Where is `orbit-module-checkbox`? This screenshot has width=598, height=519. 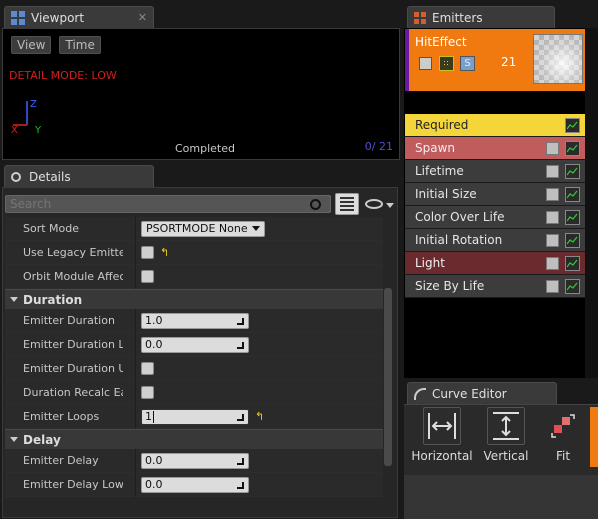
orbit-module-checkbox is located at coordinates (147, 276).